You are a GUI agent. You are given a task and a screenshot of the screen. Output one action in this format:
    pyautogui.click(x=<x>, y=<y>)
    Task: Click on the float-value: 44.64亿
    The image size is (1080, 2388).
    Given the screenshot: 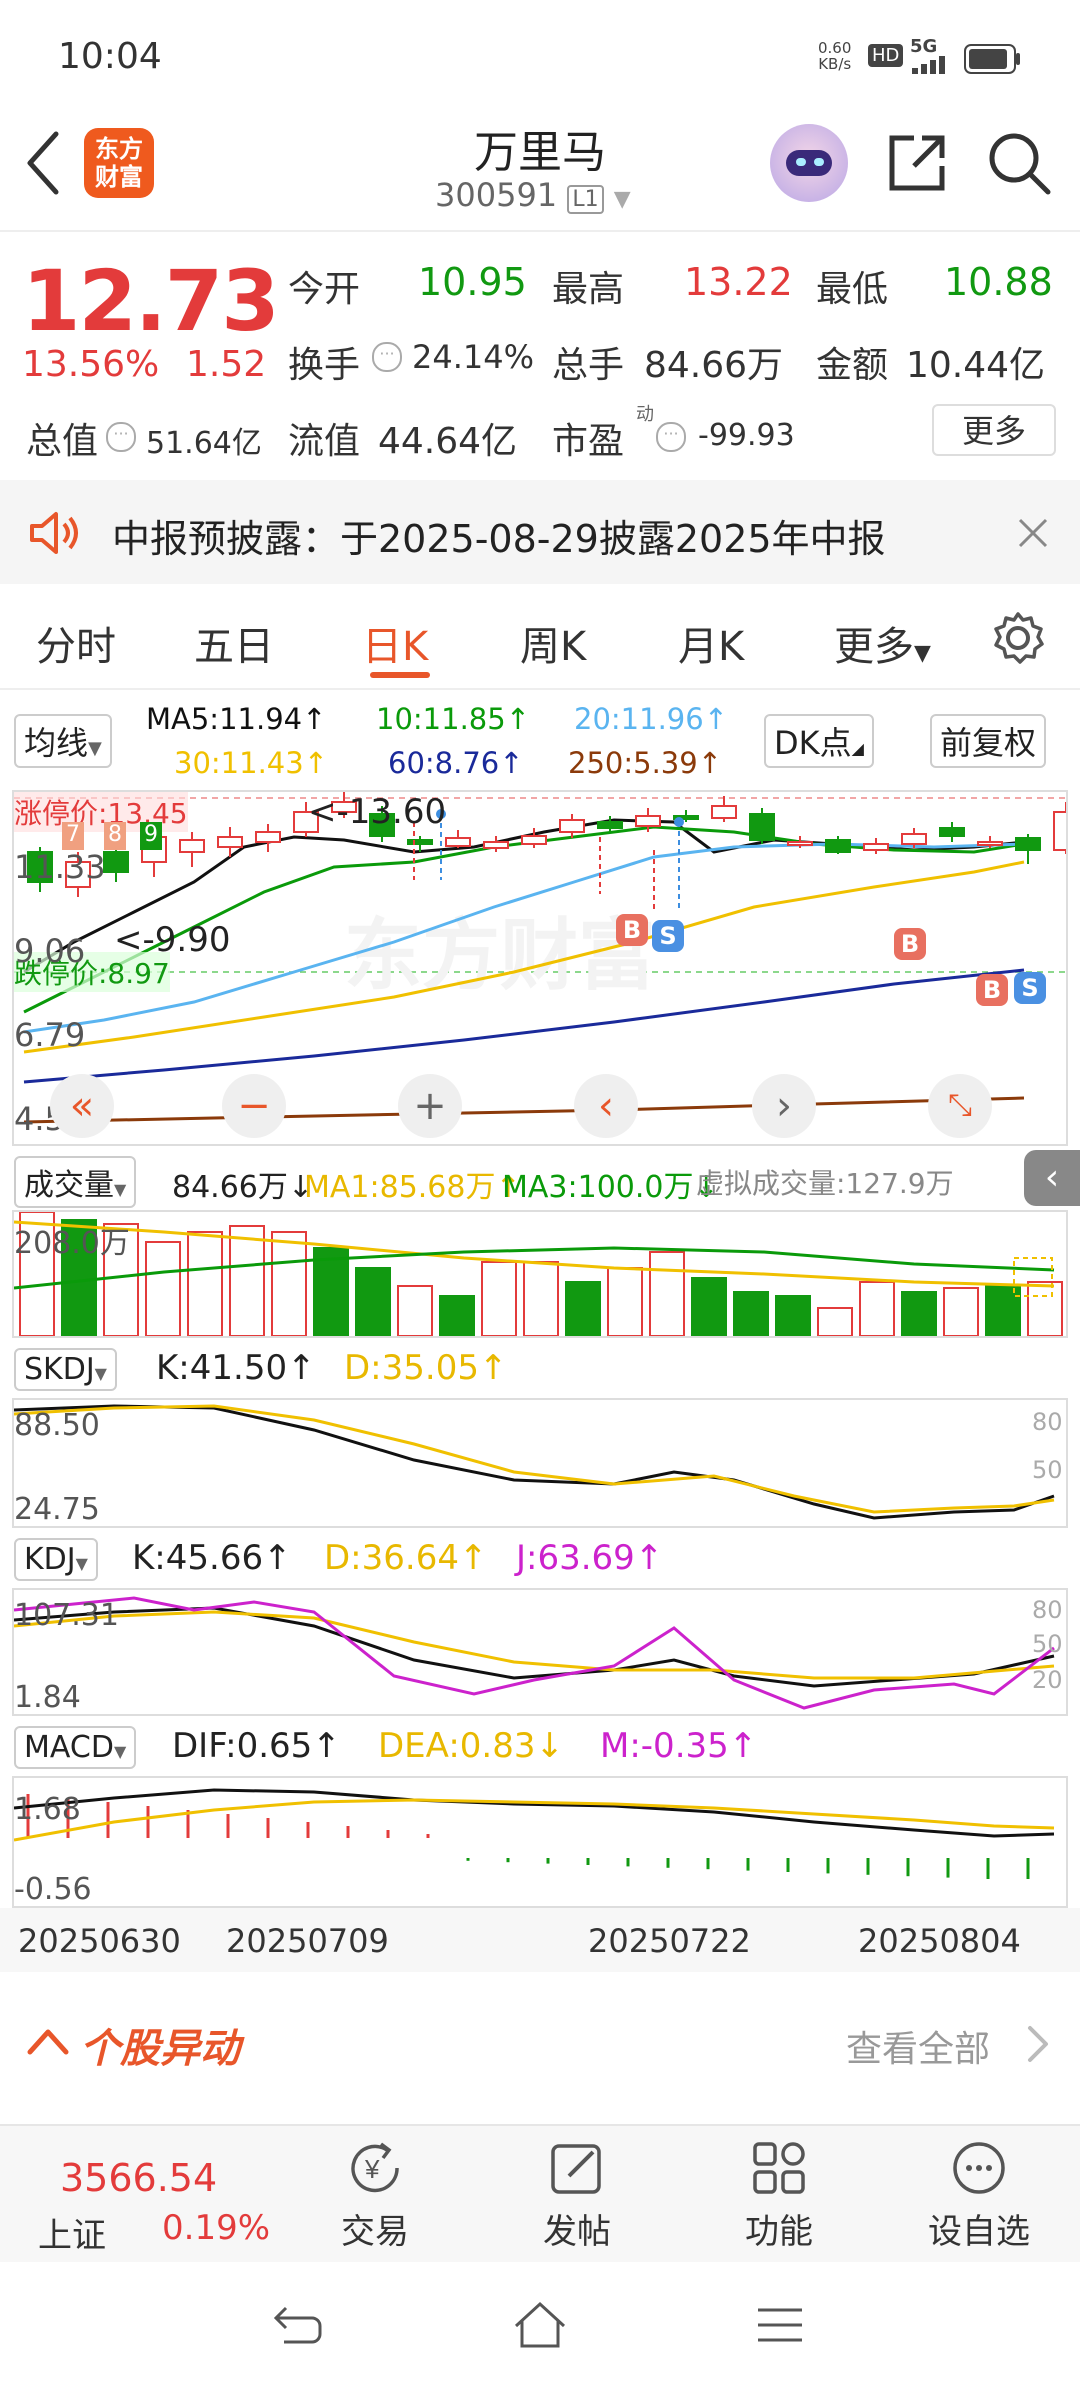 What is the action you would take?
    pyautogui.click(x=448, y=441)
    